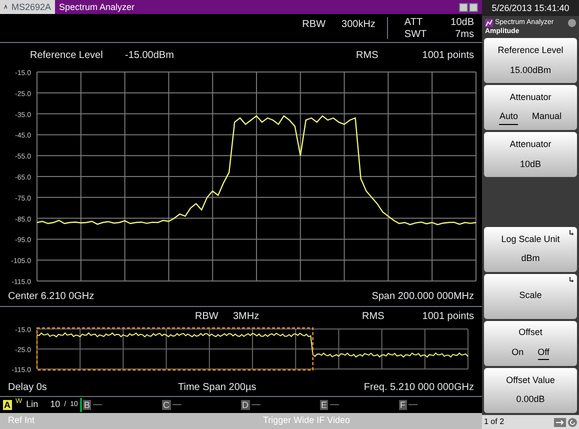  What do you see at coordinates (55, 405) in the screenshot?
I see `count-value: 10` at bounding box center [55, 405].